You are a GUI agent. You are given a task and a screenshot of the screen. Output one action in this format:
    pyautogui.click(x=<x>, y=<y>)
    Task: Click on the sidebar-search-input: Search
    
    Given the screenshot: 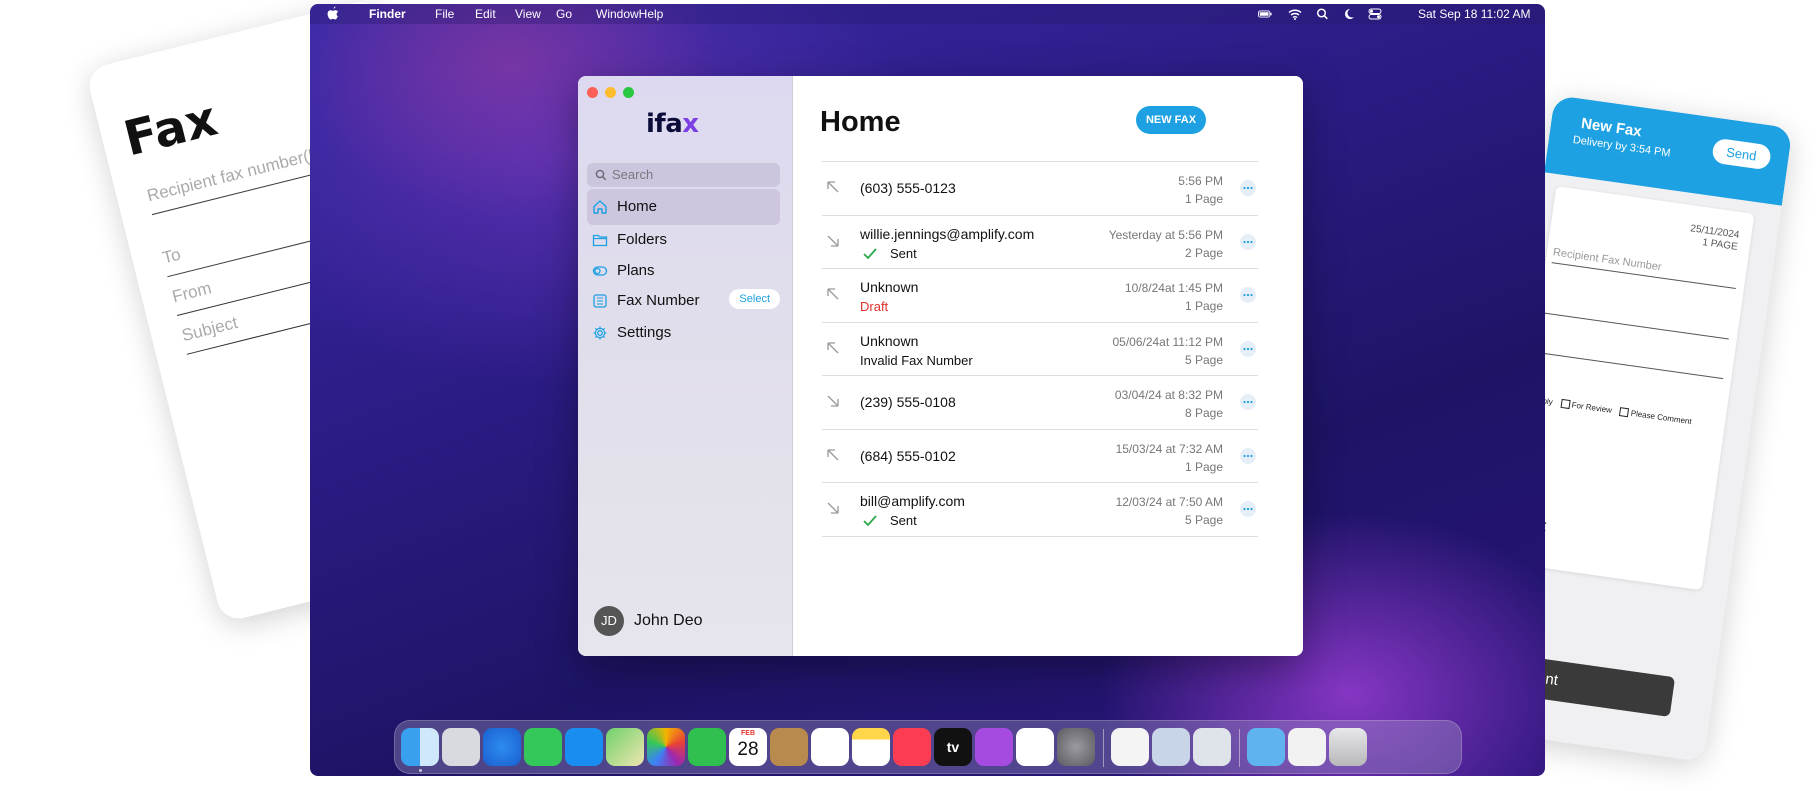 What is the action you would take?
    pyautogui.click(x=683, y=175)
    